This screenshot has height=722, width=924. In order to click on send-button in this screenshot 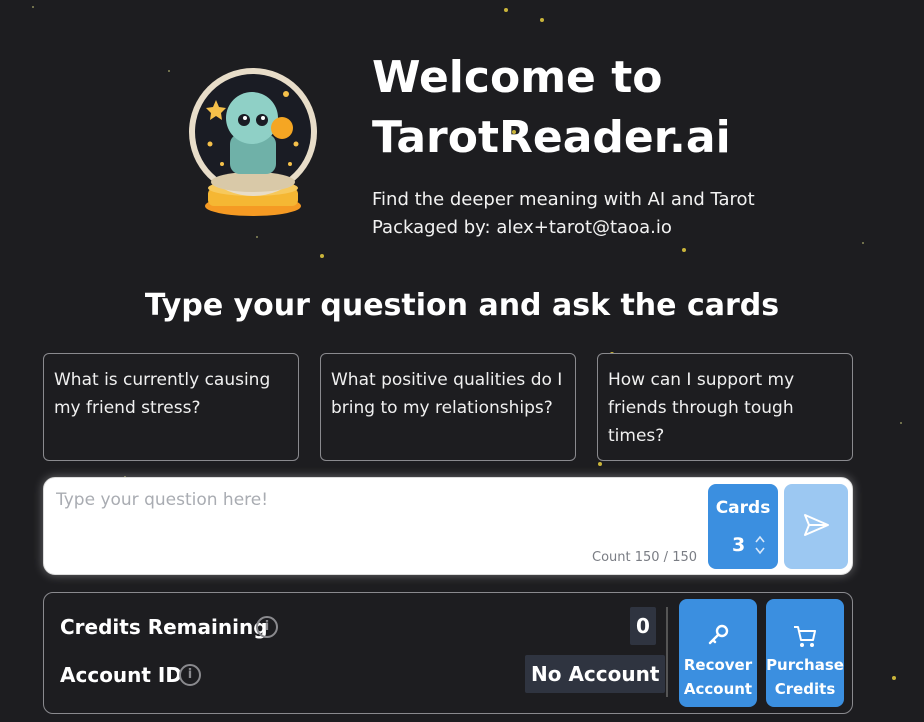, I will do `click(816, 526)`.